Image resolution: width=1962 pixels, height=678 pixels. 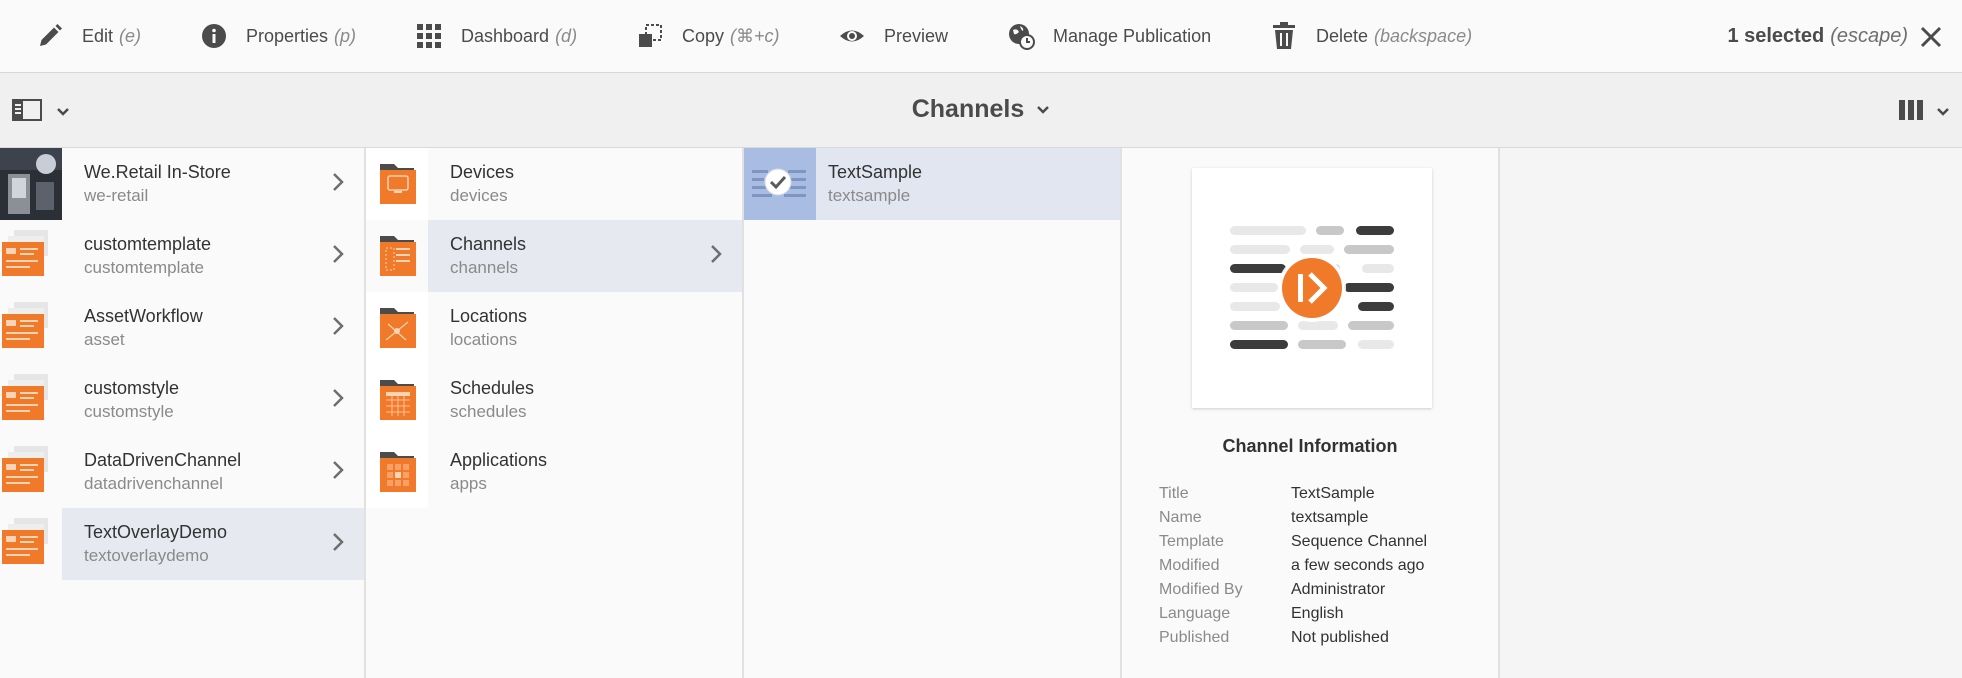 What do you see at coordinates (182, 328) in the screenshot?
I see `list-item: AssetWorkflow asset` at bounding box center [182, 328].